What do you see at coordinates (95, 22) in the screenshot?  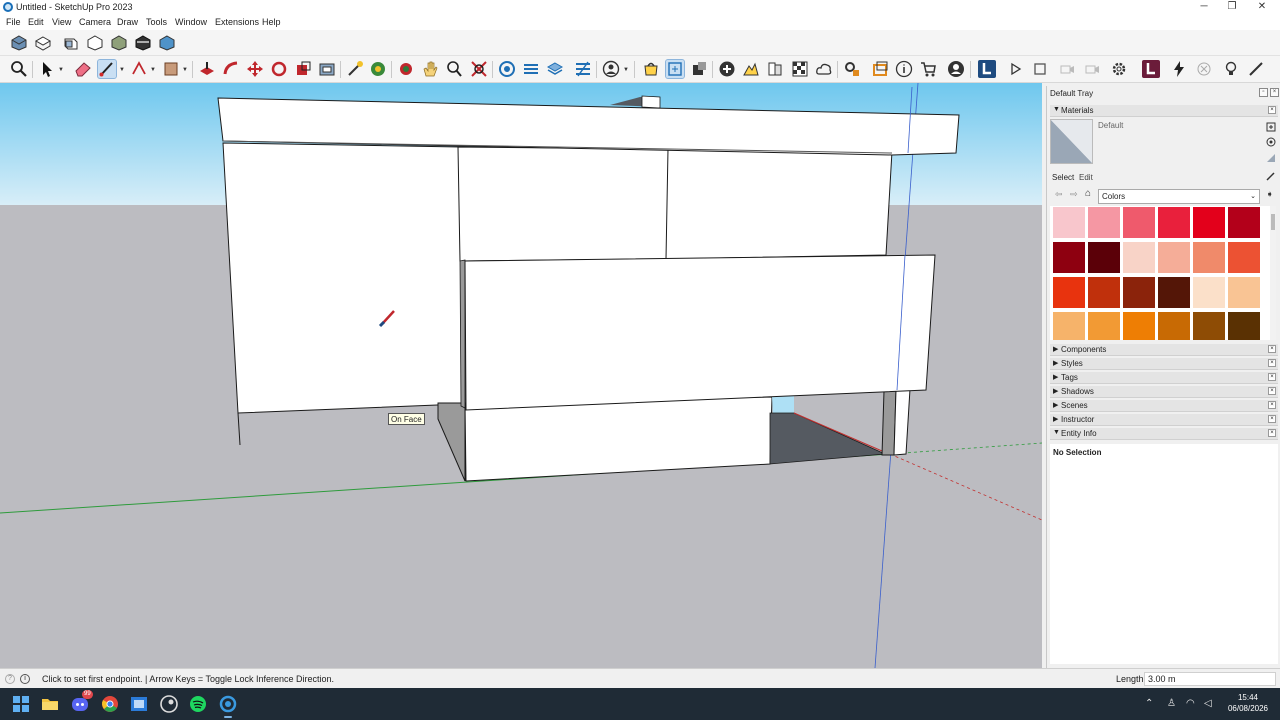 I see `menu-camera: Camera` at bounding box center [95, 22].